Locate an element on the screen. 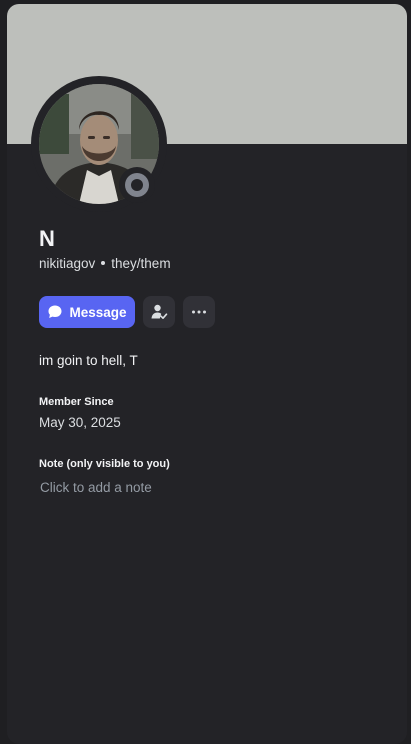  chat-bubble-icon is located at coordinates (55, 311).